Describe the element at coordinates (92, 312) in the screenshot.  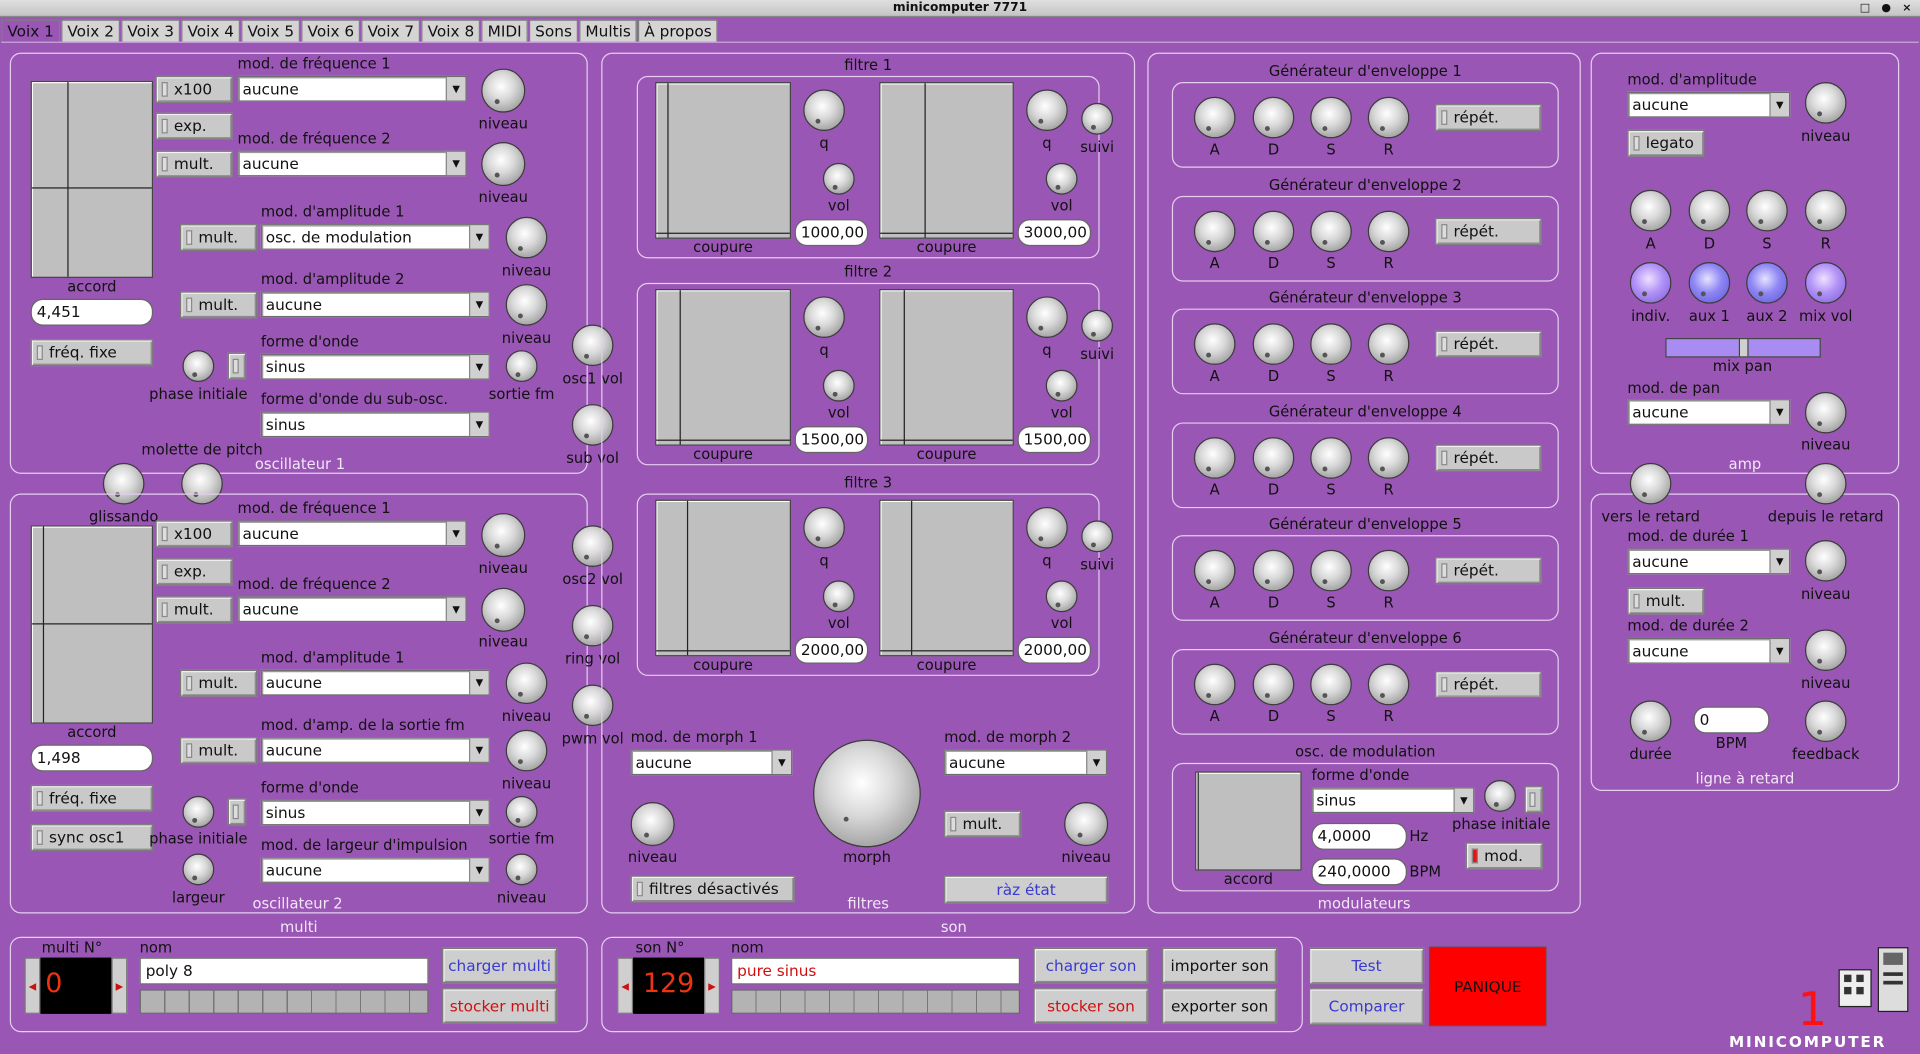
I see `osc1-accord-value: 4,451` at that location.